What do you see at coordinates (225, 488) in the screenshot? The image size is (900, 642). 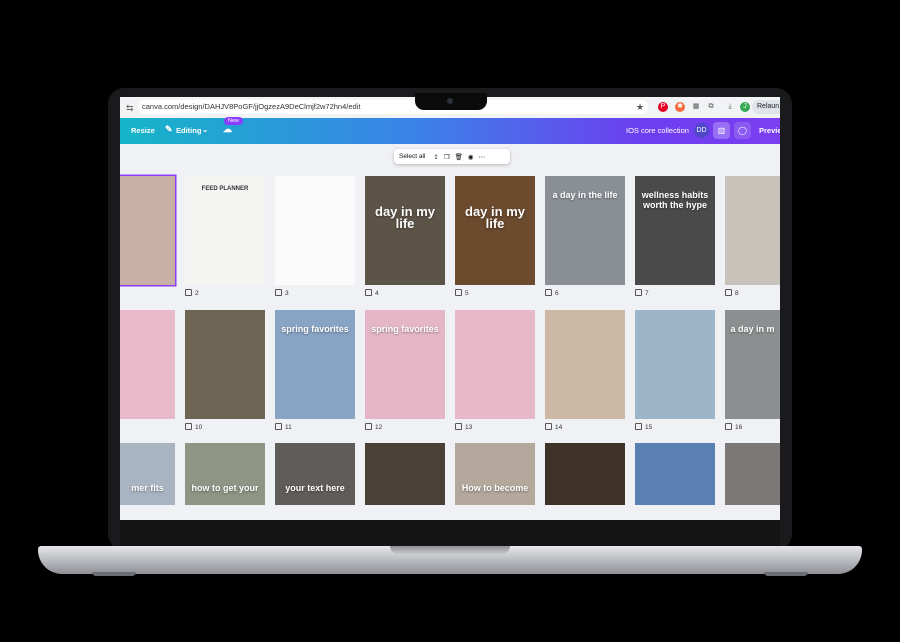 I see `page-overlay-text: how to get your` at bounding box center [225, 488].